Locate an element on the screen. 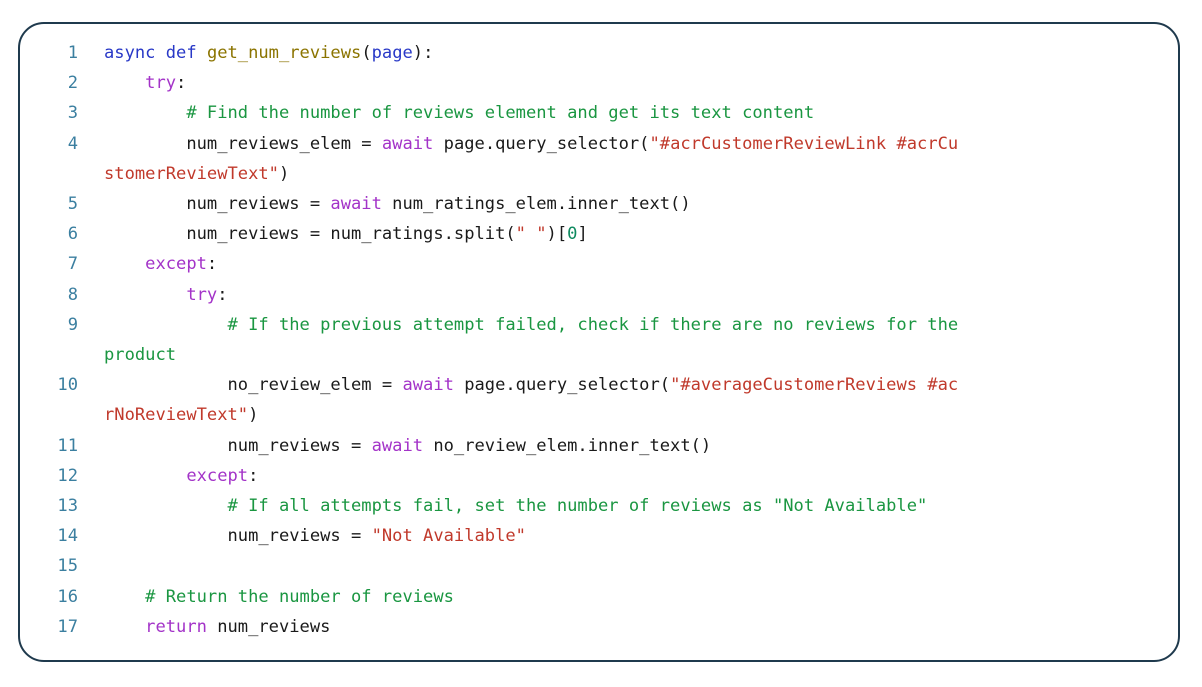 The image size is (1202, 687). line-number: 4 is located at coordinates (72, 143).